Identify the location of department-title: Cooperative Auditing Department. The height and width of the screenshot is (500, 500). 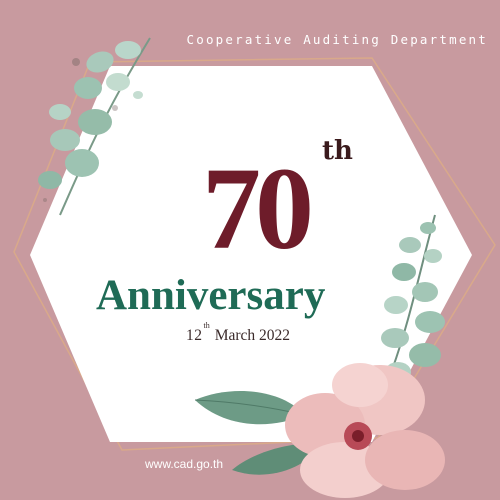
(337, 39).